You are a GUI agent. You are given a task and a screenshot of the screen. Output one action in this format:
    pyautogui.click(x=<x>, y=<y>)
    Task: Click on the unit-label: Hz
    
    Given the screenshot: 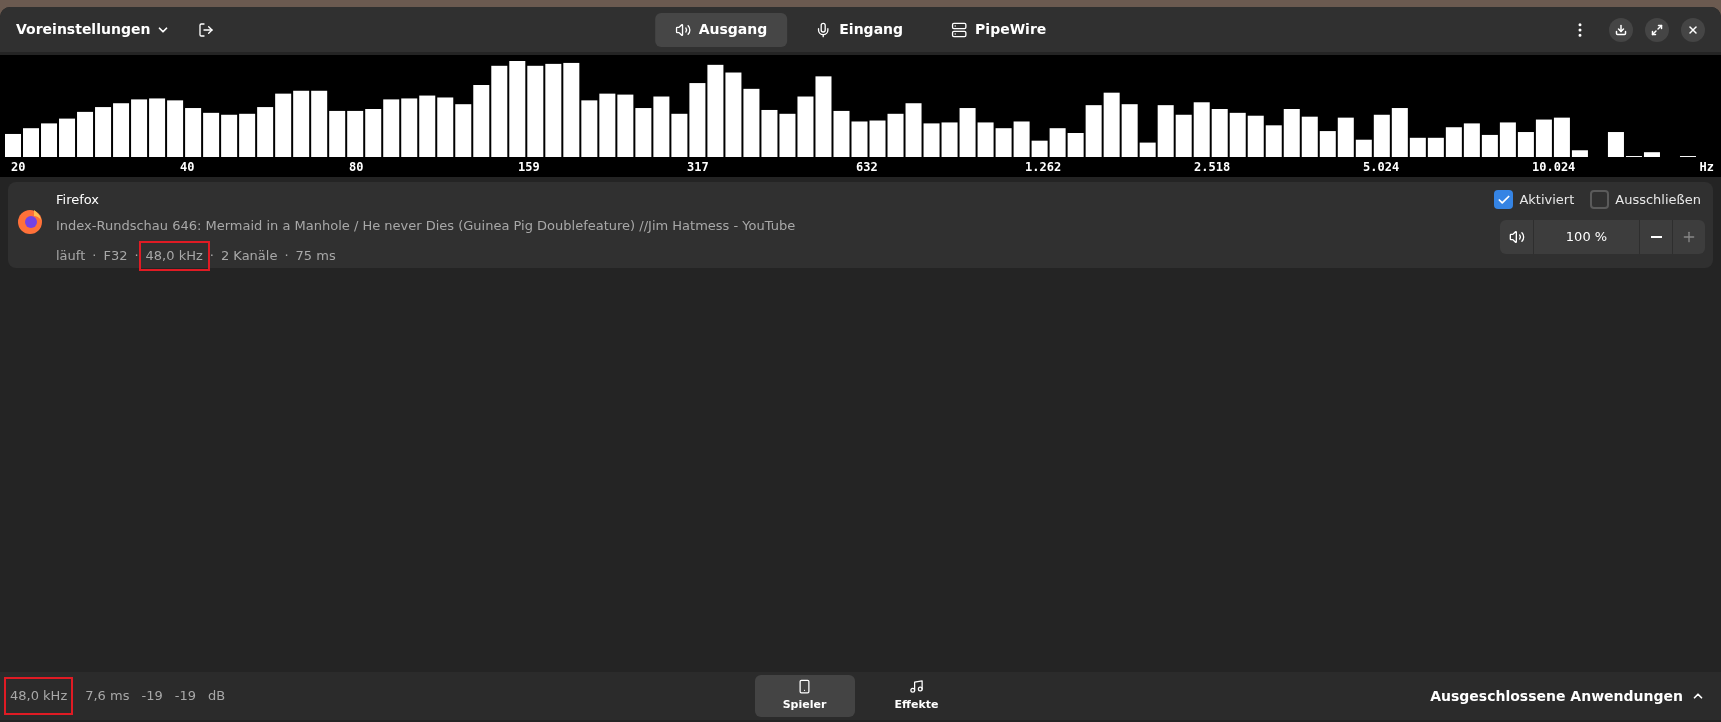 What is the action you would take?
    pyautogui.click(x=1707, y=167)
    